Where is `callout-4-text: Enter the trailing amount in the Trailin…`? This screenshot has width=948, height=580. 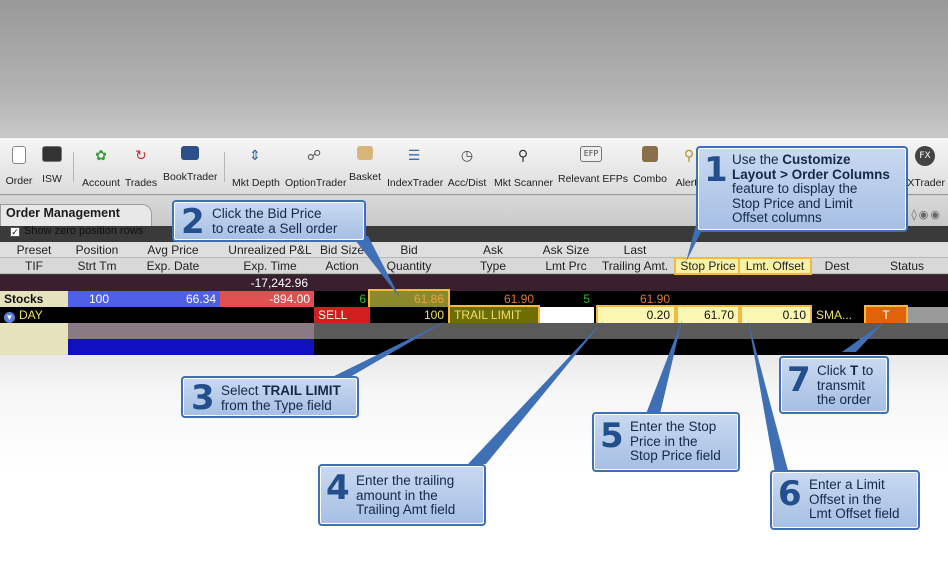
callout-4-text: Enter the trailing amount in the Trailin… is located at coordinates (406, 495).